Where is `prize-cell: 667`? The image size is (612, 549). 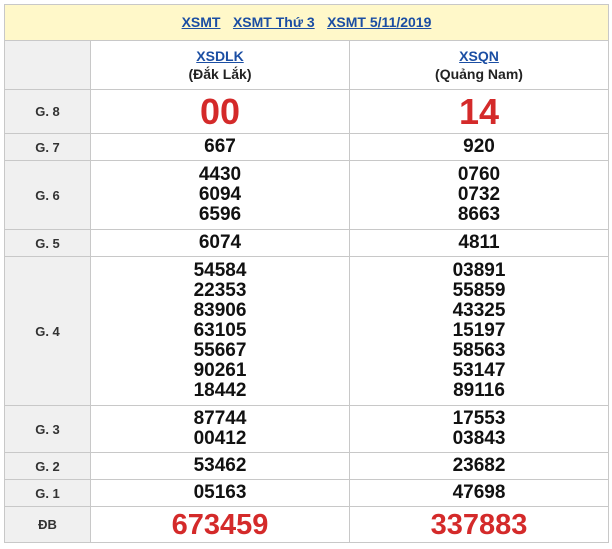 prize-cell: 667 is located at coordinates (220, 147).